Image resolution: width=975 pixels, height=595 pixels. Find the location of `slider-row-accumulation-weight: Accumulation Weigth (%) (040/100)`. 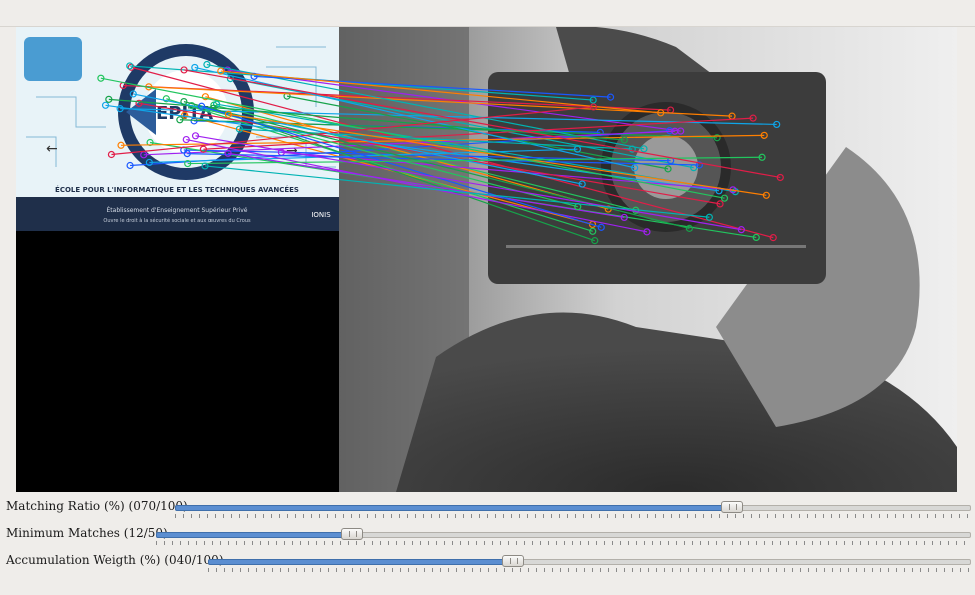

slider-row-accumulation-weight: Accumulation Weigth (%) (040/100) is located at coordinates (488, 563).